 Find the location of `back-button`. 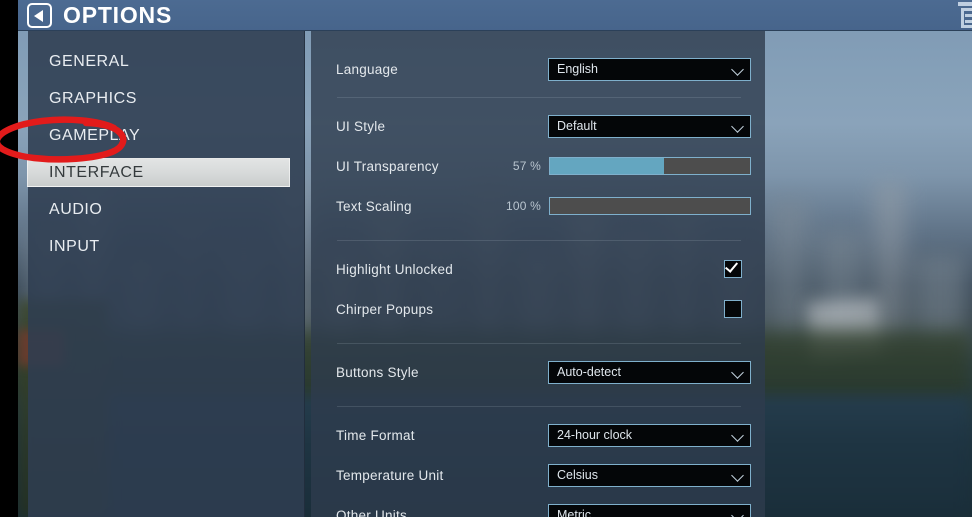

back-button is located at coordinates (39, 15).